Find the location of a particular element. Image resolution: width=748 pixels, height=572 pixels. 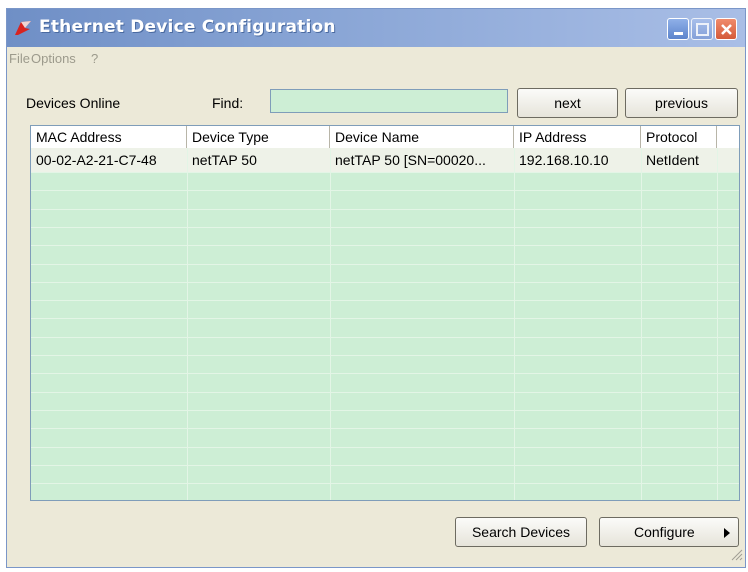

minimize-icon is located at coordinates (678, 29).